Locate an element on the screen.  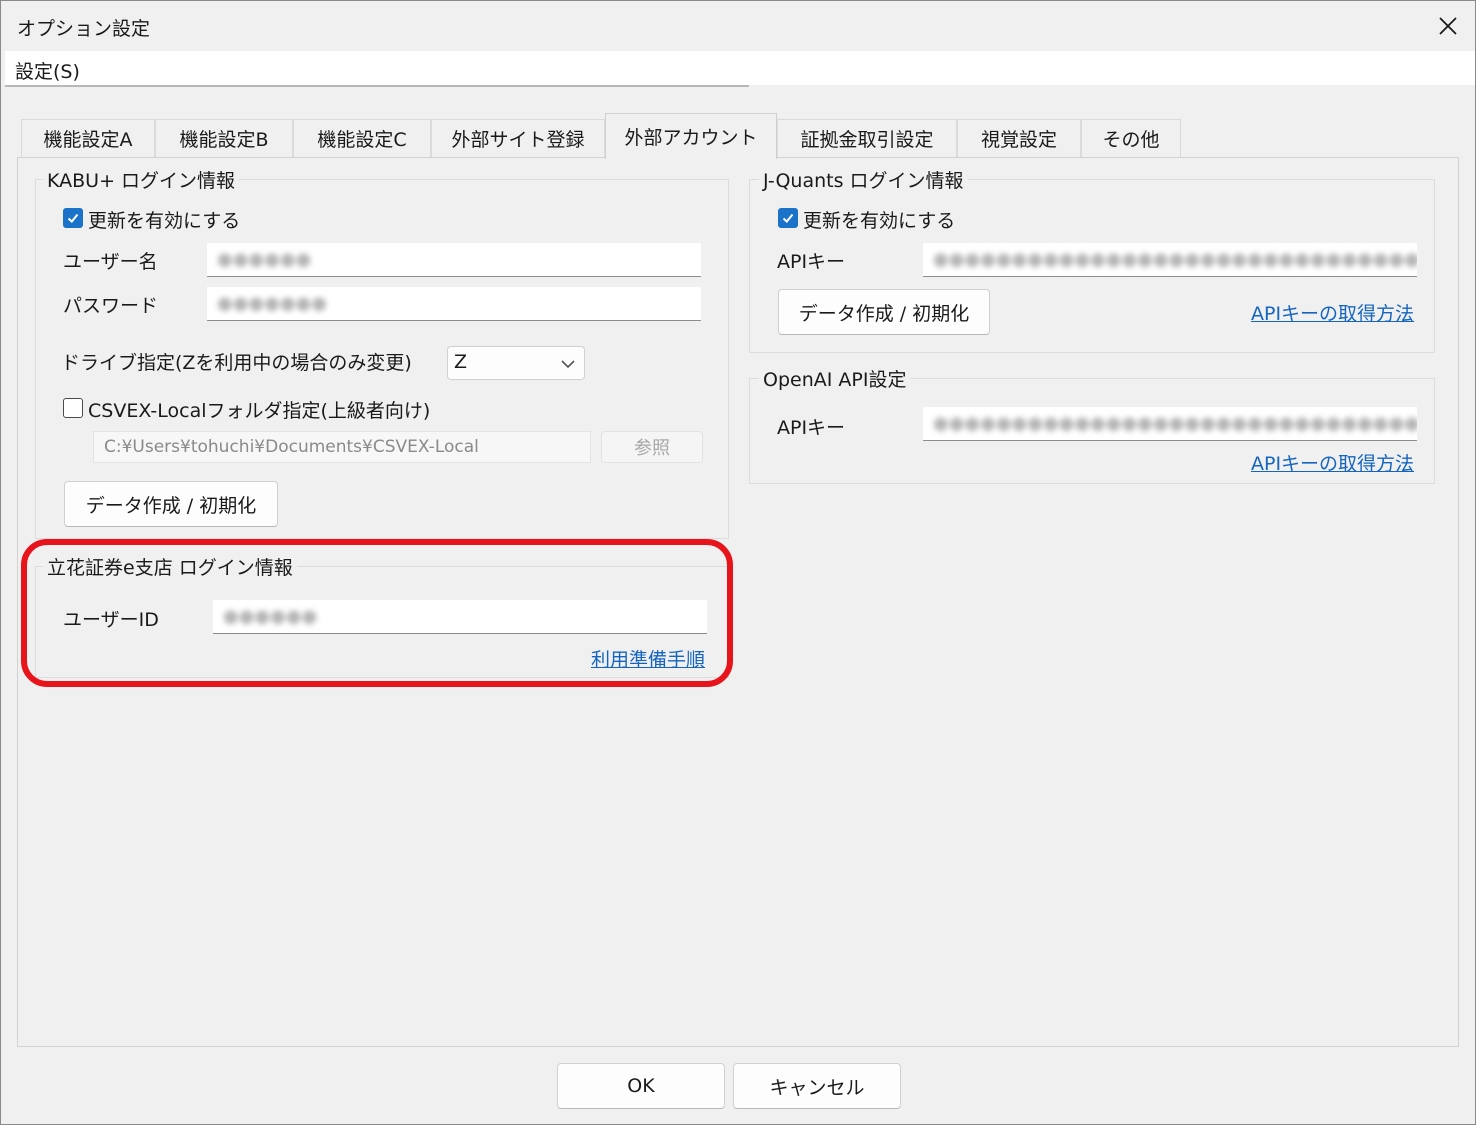
window-title: オプション設定 is located at coordinates (84, 29).